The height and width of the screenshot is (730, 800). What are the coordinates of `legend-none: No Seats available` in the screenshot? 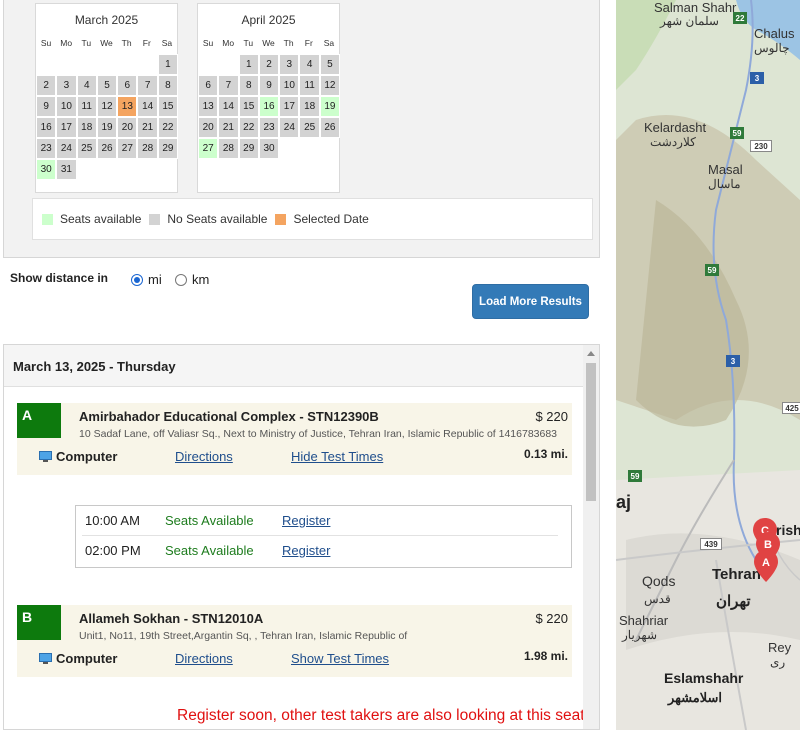 It's located at (208, 219).